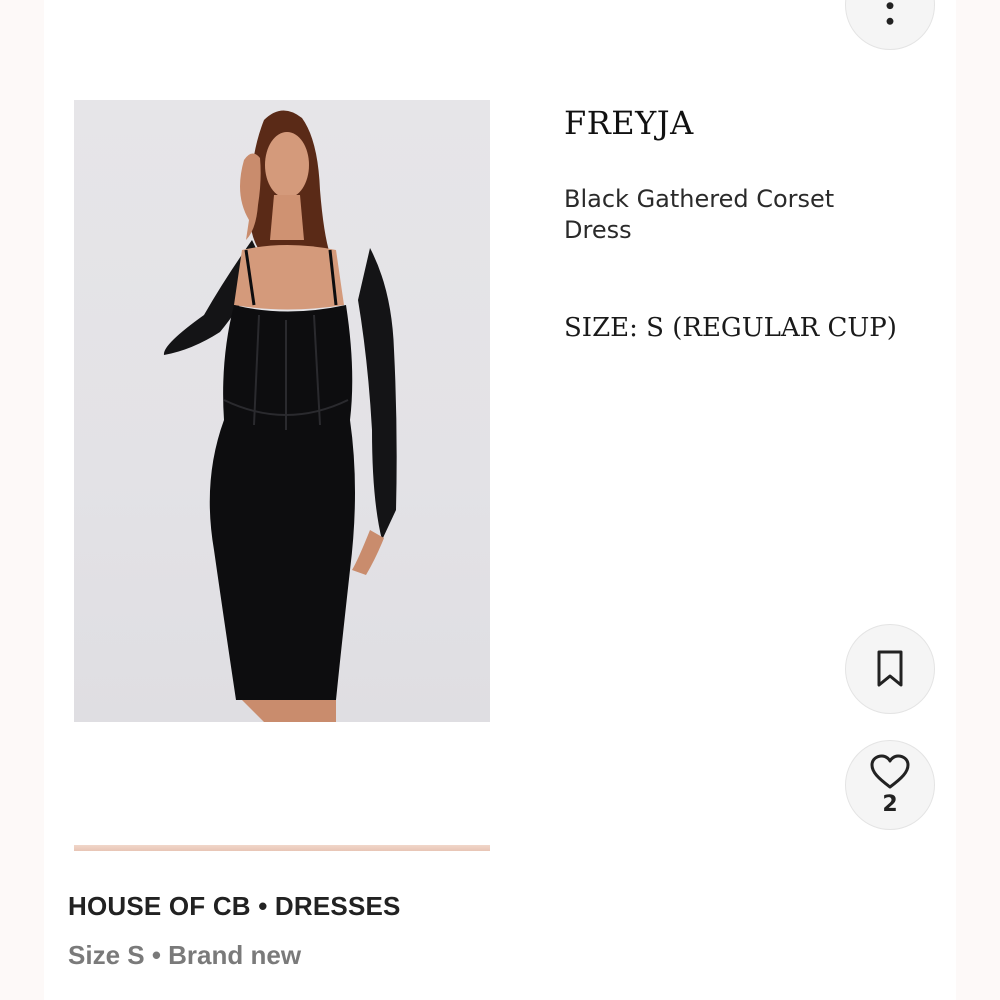 Image resolution: width=1000 pixels, height=1000 pixels. What do you see at coordinates (890, 13) in the screenshot?
I see `more-vertical-icon` at bounding box center [890, 13].